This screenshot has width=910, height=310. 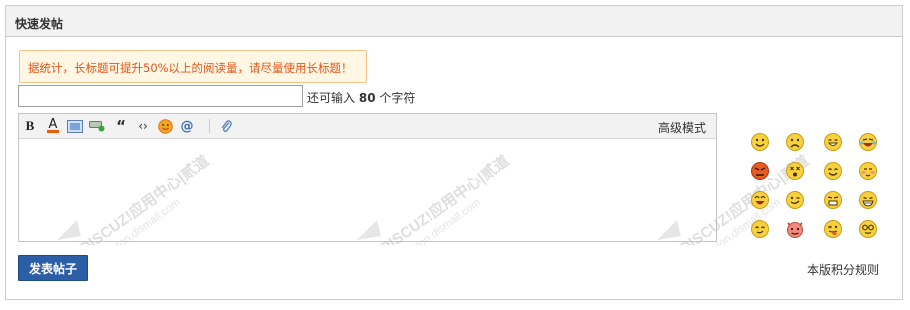 What do you see at coordinates (868, 229) in the screenshot?
I see `nerd-icon` at bounding box center [868, 229].